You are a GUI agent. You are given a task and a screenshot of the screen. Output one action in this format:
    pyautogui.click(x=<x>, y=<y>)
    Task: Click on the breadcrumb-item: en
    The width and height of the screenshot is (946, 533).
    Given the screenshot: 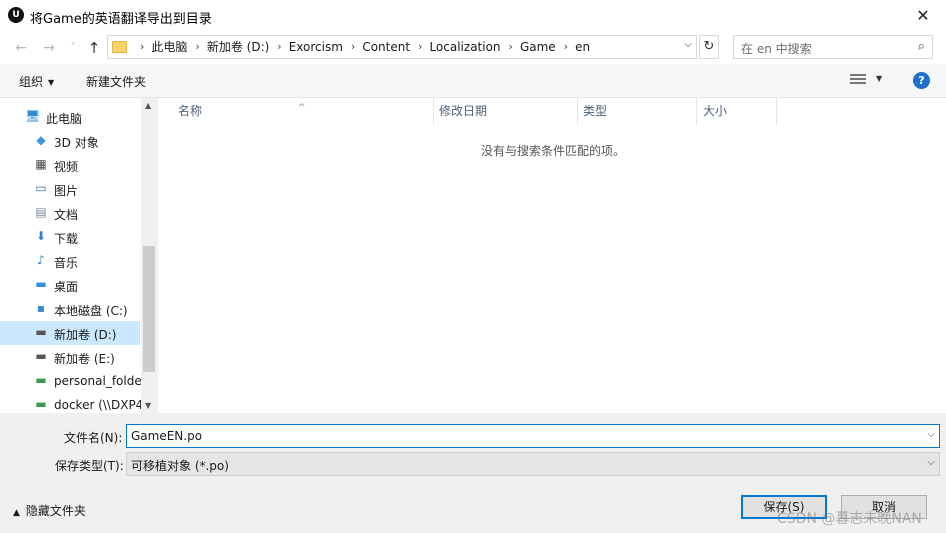 What is the action you would take?
    pyautogui.click(x=582, y=47)
    